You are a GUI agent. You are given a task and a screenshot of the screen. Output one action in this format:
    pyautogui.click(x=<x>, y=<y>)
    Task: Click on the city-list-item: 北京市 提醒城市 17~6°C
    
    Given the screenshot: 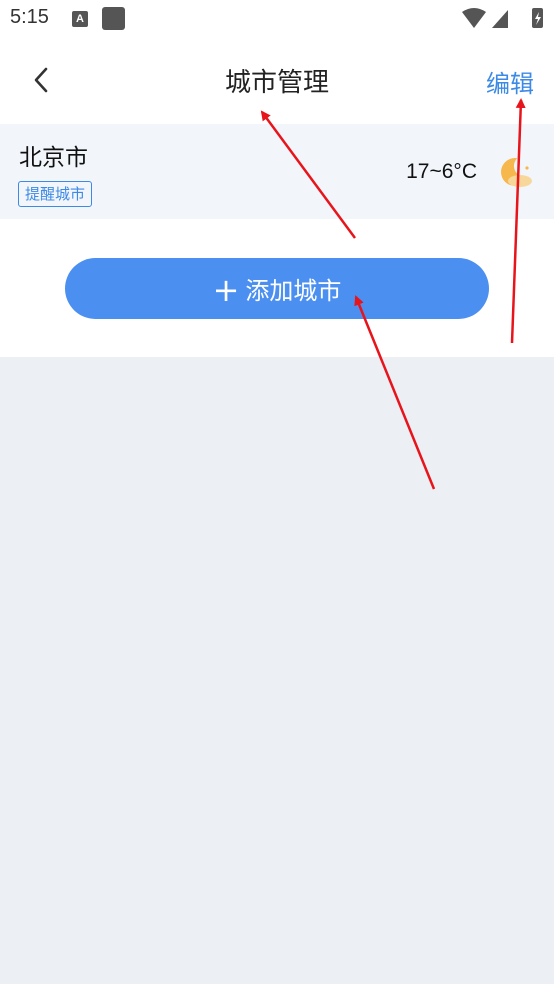 What is the action you would take?
    pyautogui.click(x=277, y=171)
    